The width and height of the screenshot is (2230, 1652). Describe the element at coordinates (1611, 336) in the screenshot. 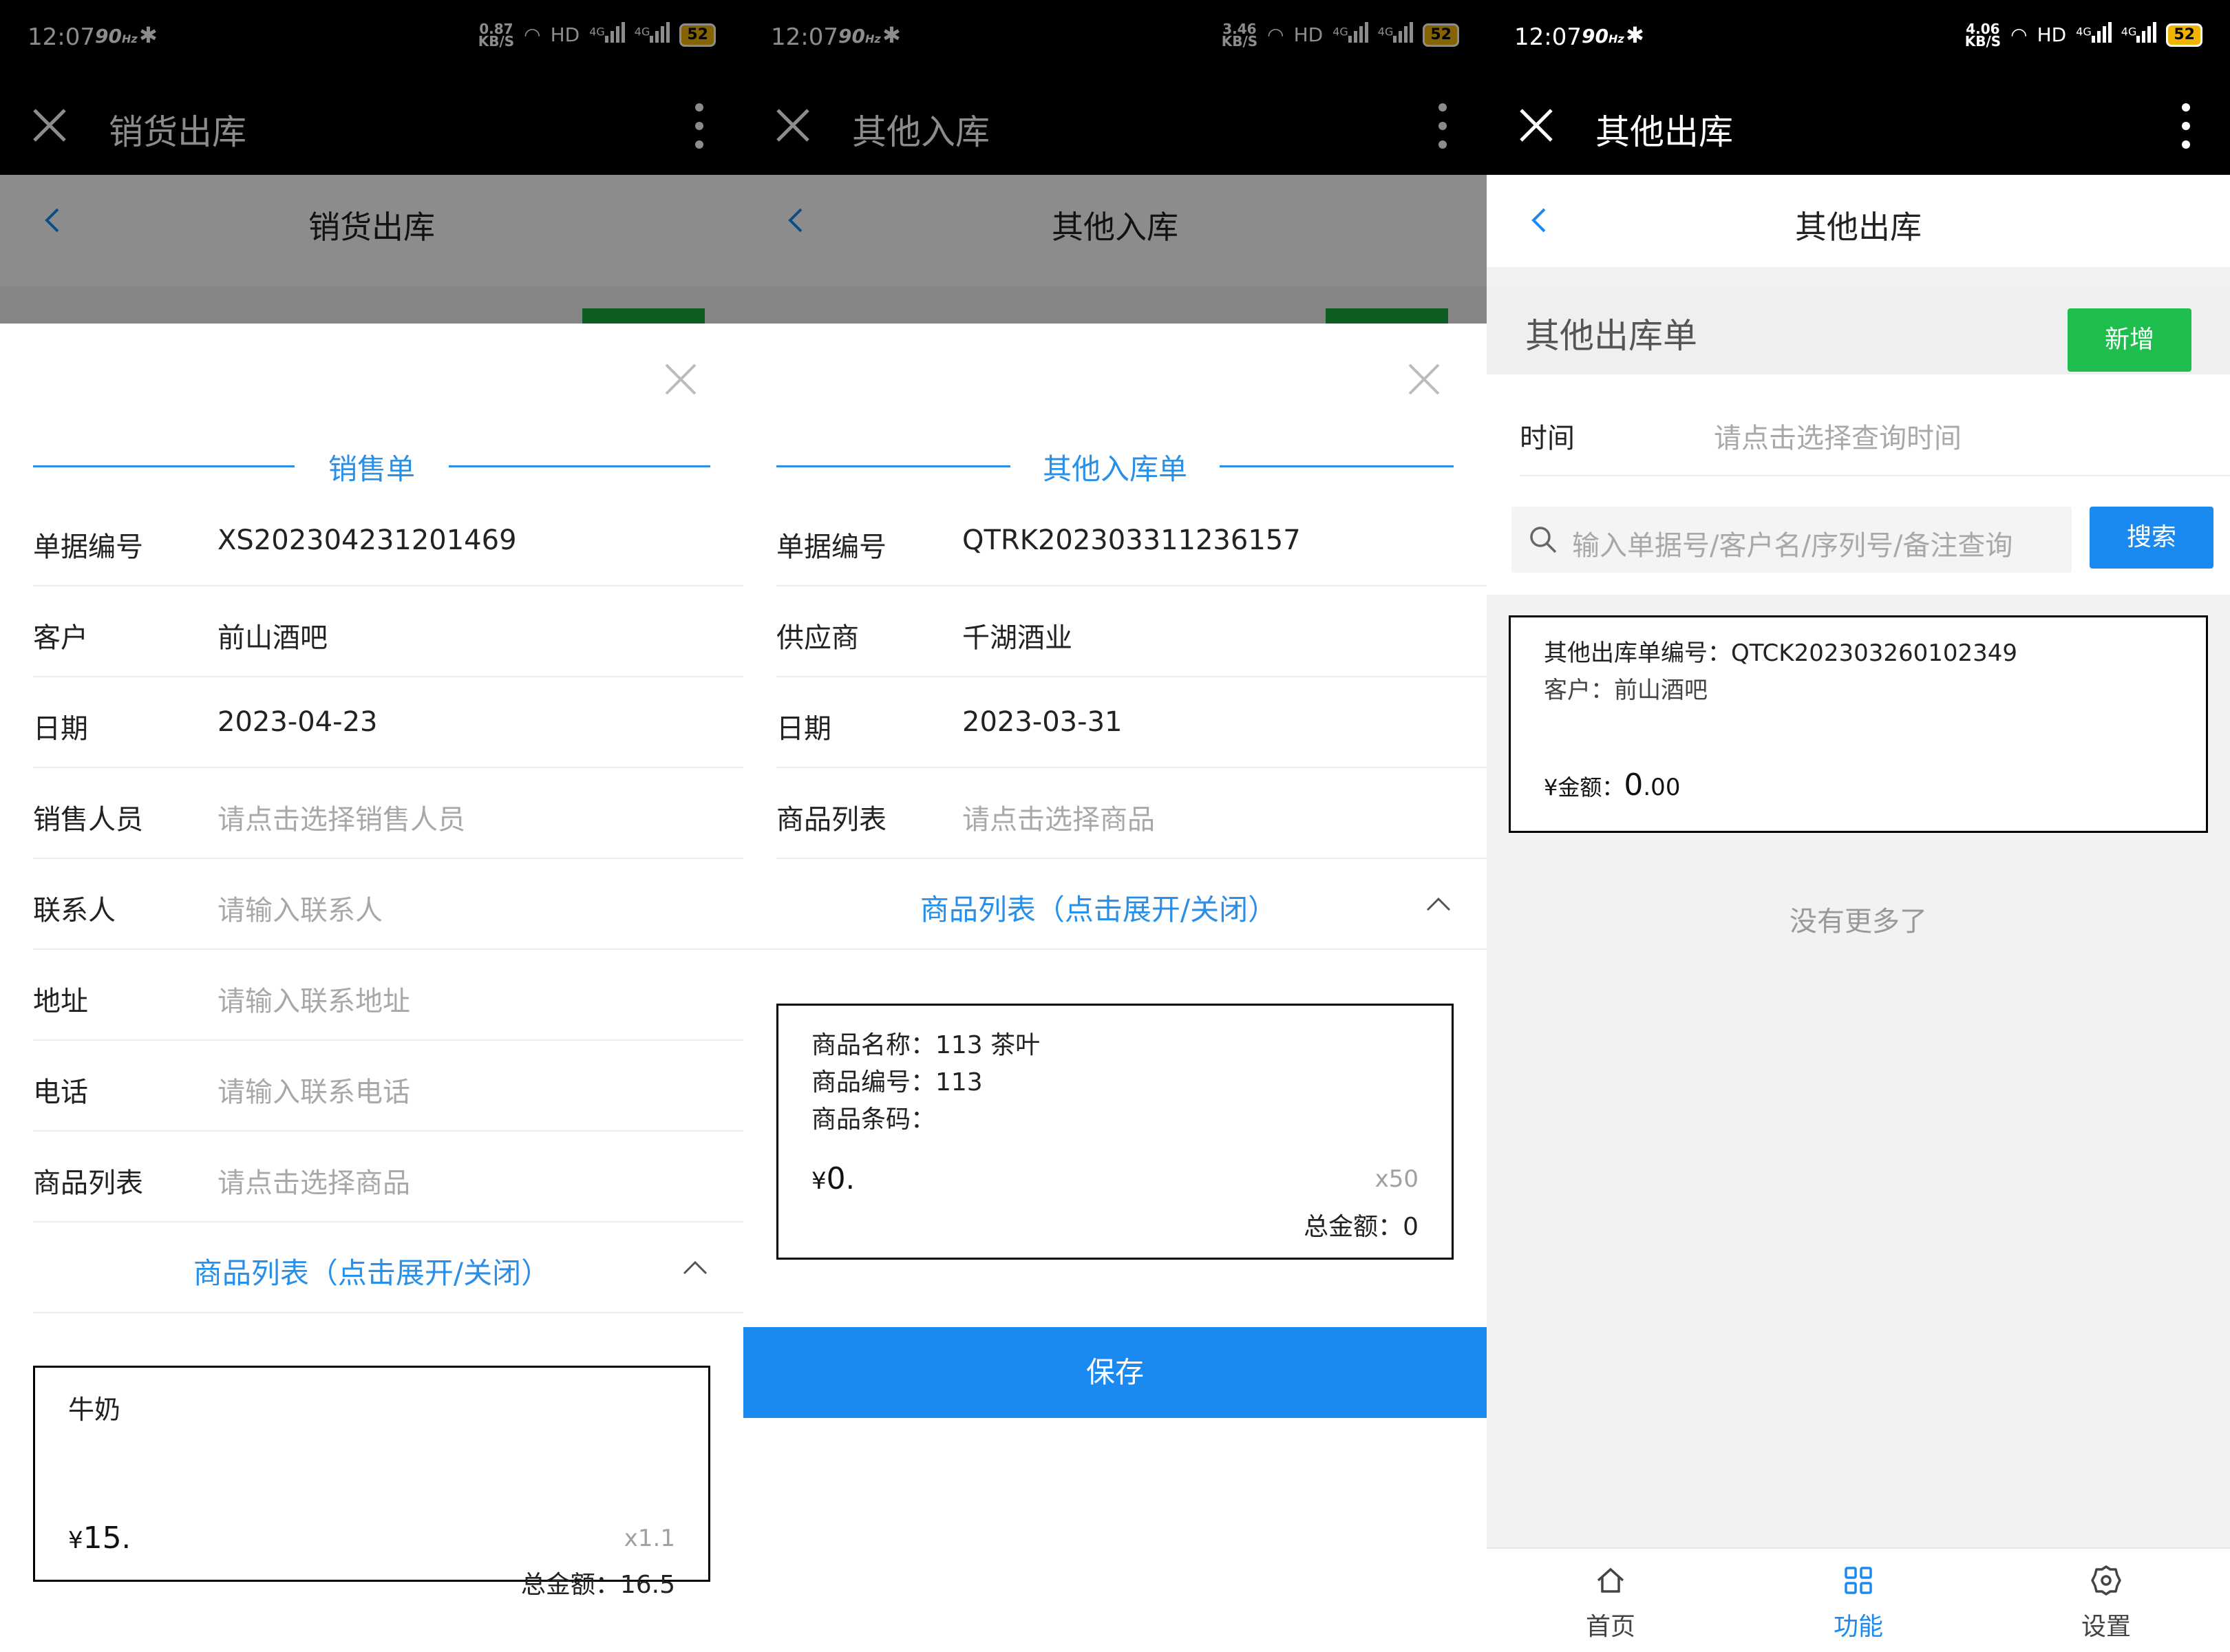

I see `list-title: 其他出库单` at that location.